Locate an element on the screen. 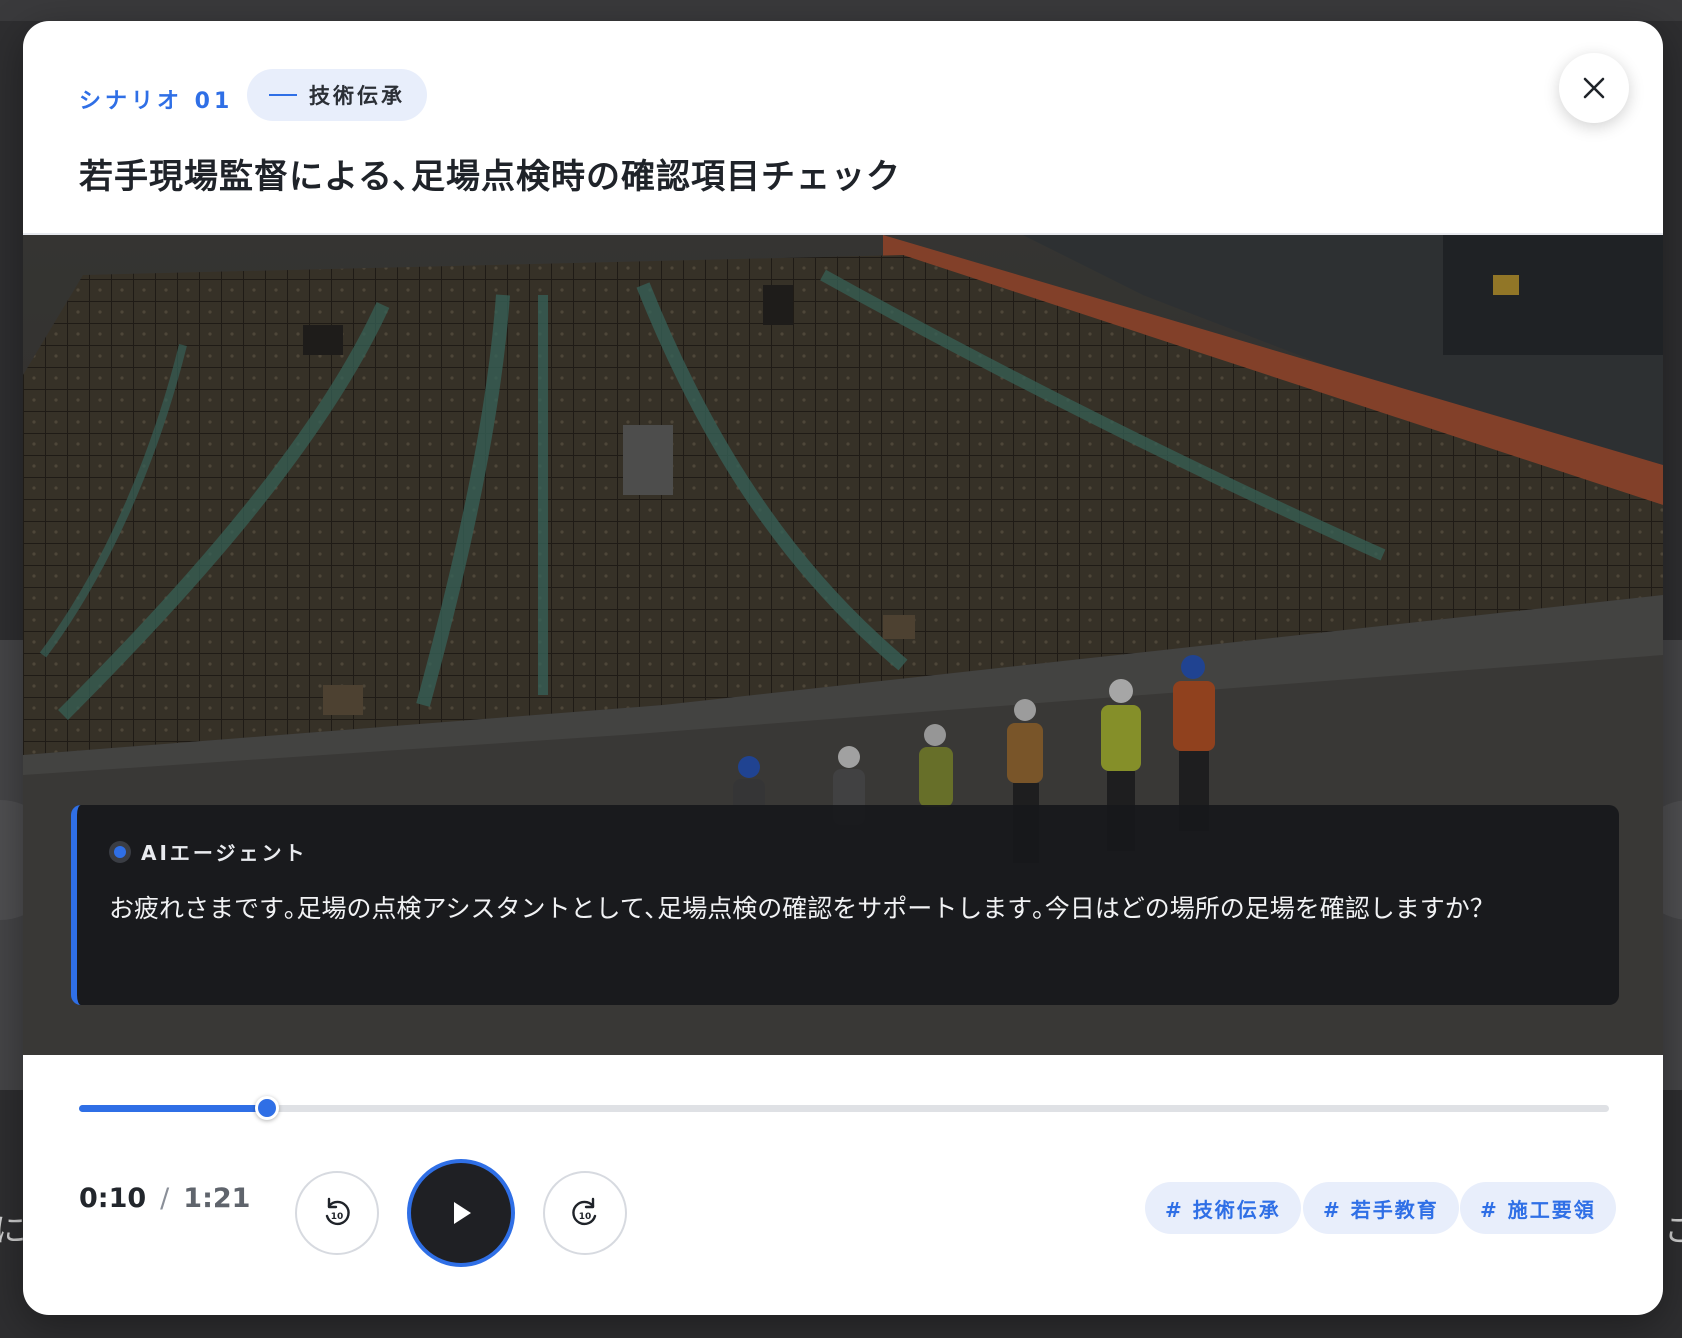 This screenshot has width=1682, height=1338. tag-chip: # 若手教育 is located at coordinates (1381, 1208).